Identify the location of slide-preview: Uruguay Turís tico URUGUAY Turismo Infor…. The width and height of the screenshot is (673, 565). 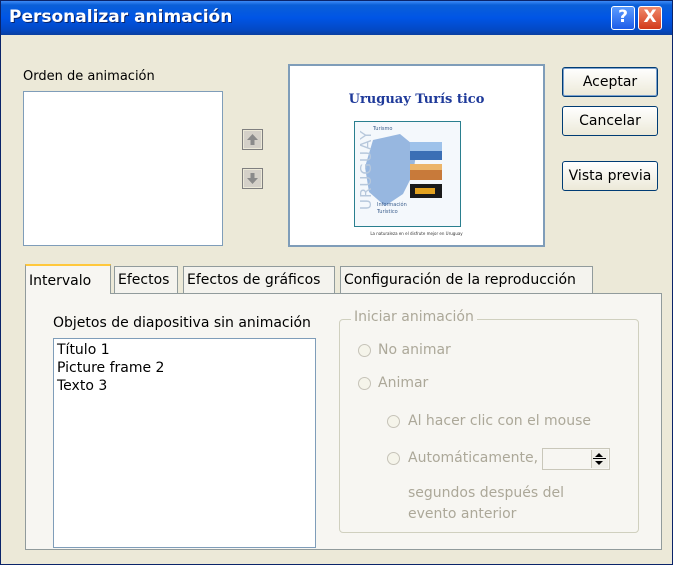
(416, 155).